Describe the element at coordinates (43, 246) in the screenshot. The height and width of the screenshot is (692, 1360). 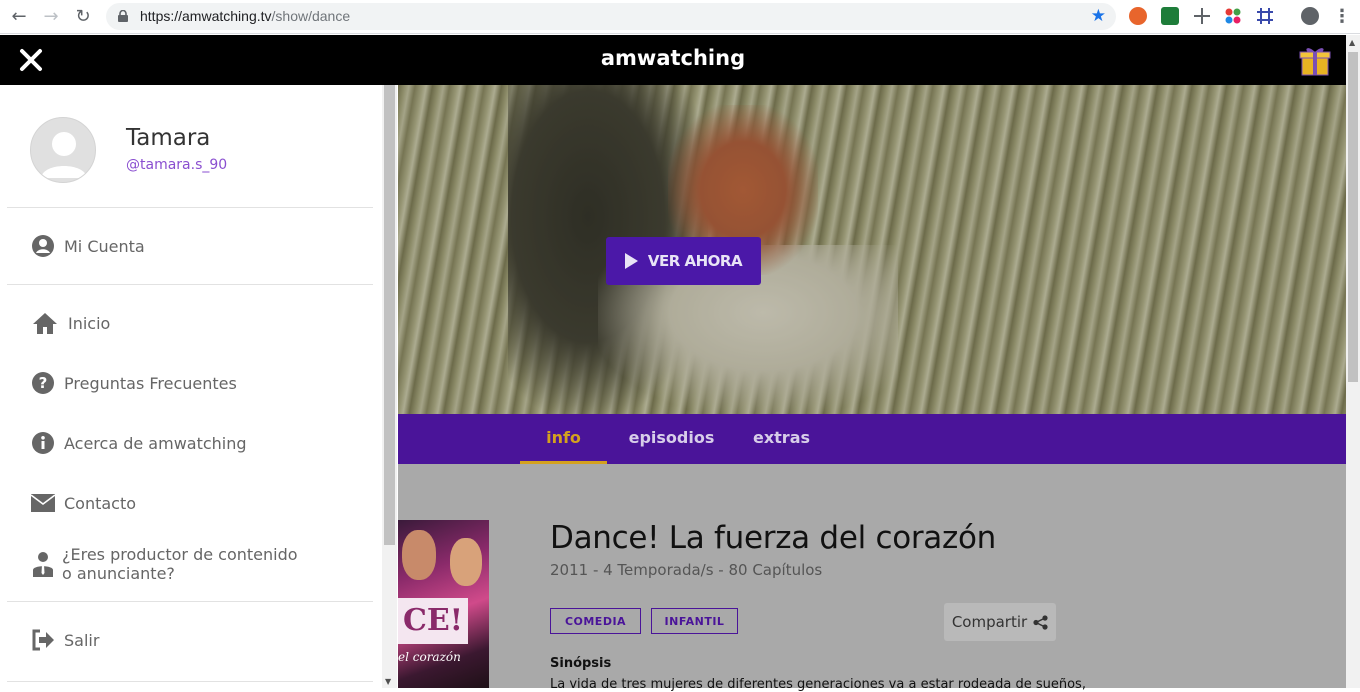
I see `account-circle-icon` at that location.